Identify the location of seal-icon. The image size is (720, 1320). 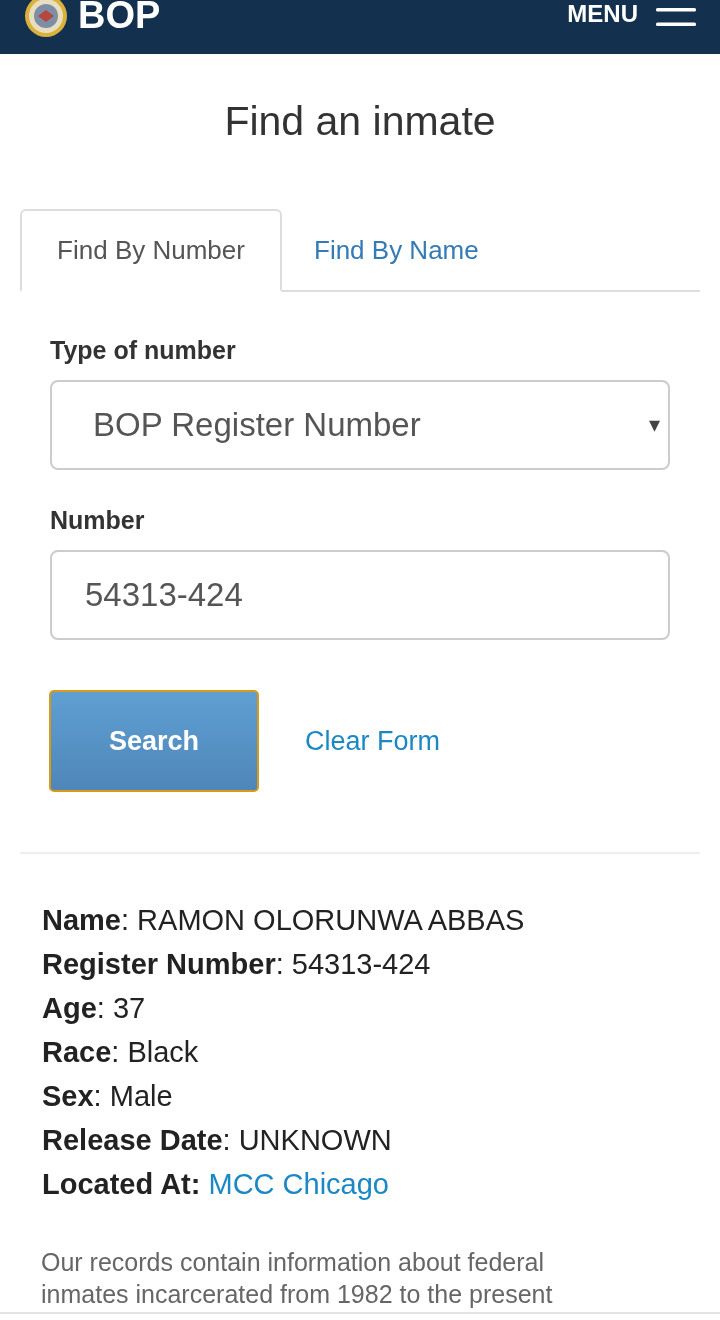
(46, 19).